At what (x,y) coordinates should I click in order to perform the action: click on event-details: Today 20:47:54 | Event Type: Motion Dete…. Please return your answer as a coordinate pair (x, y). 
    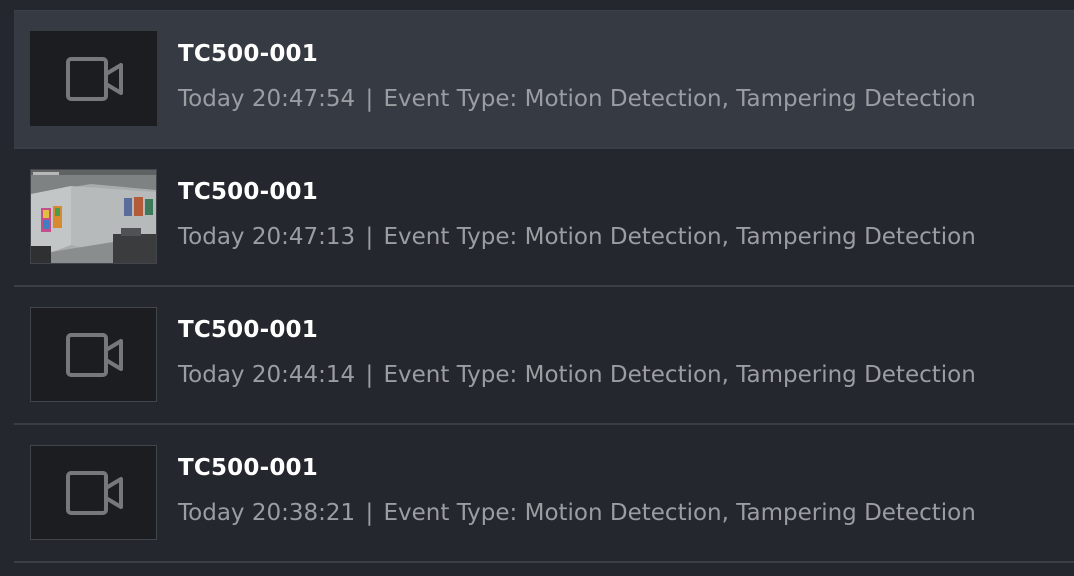
    Looking at the image, I should click on (577, 99).